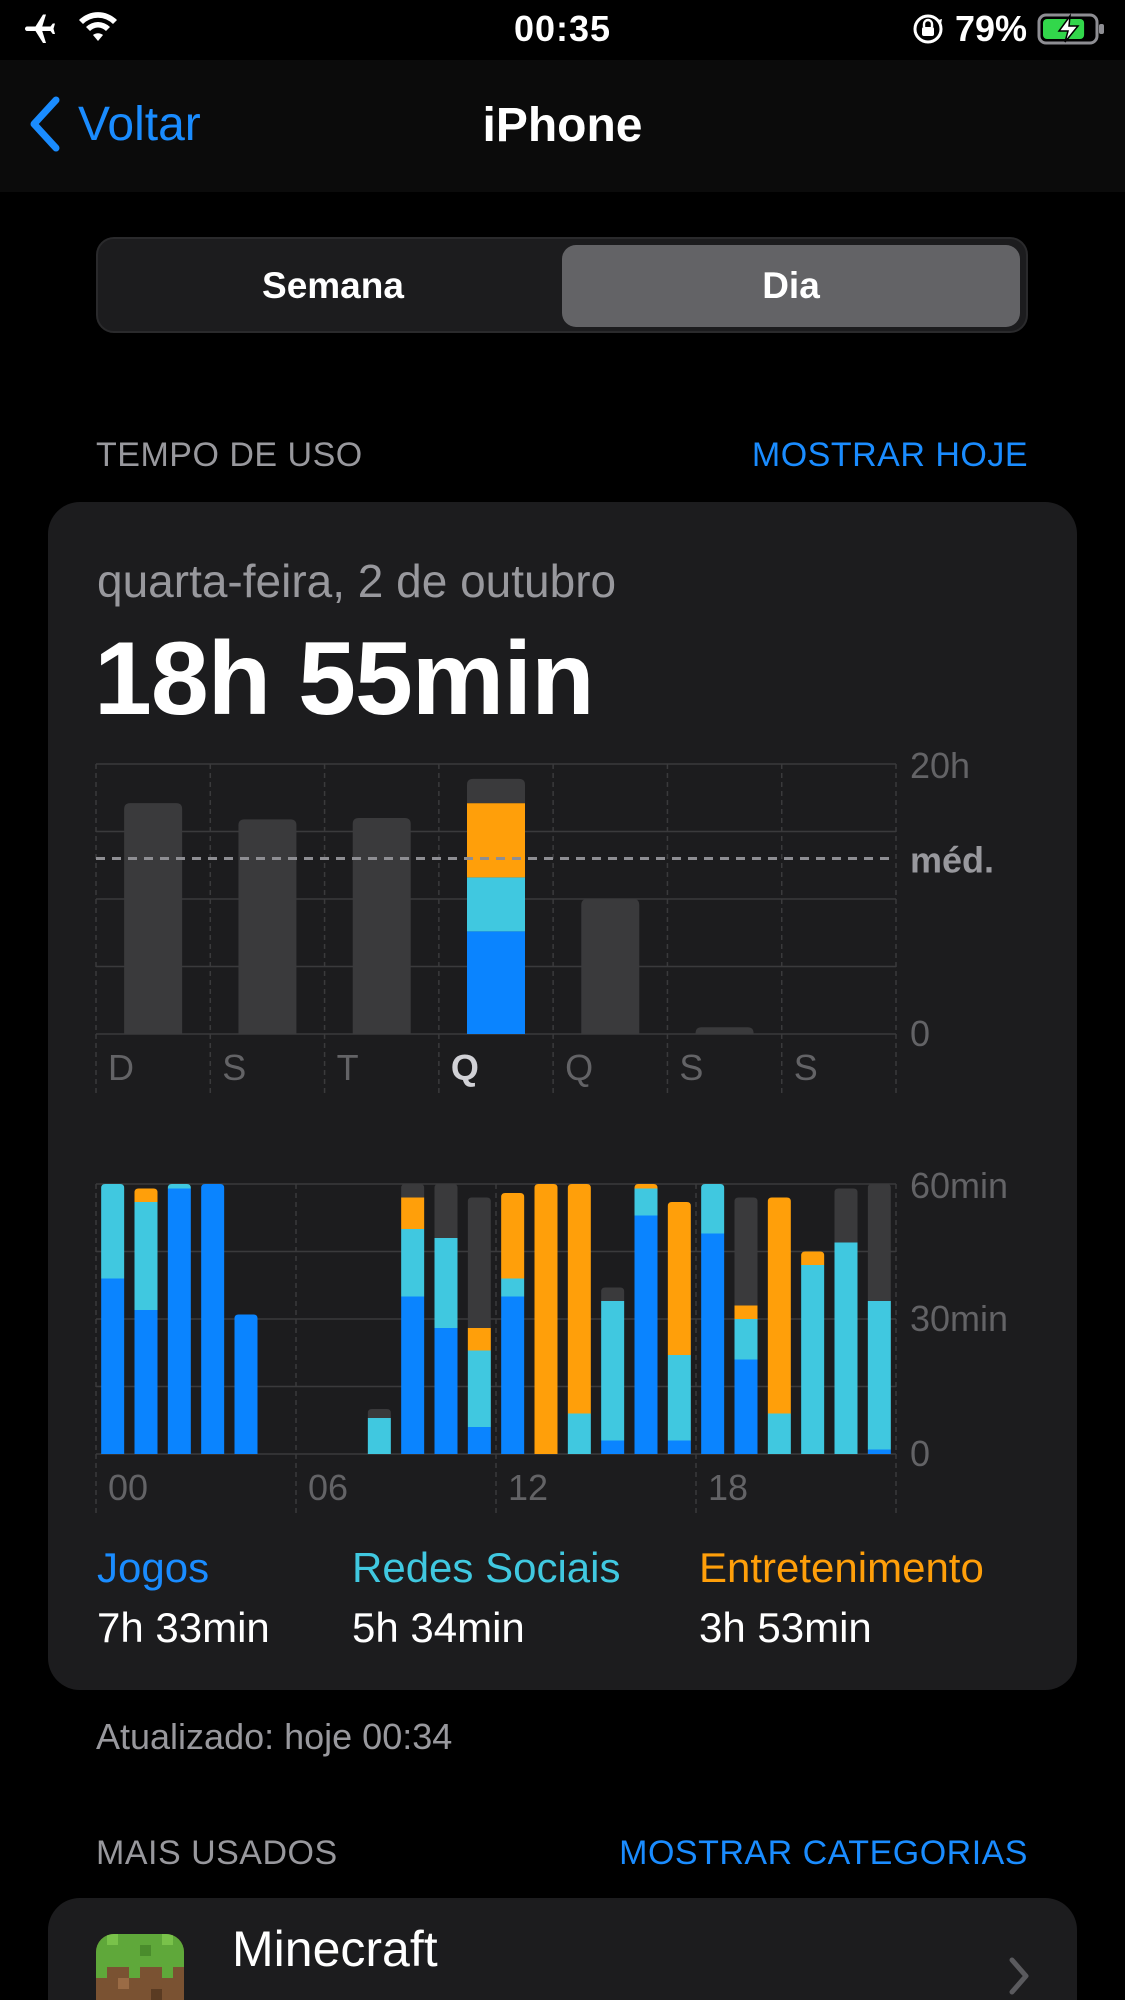 This screenshot has width=1125, height=2000. Describe the element at coordinates (562, 30) in the screenshot. I see `status-bar: 00:35 79%` at that location.